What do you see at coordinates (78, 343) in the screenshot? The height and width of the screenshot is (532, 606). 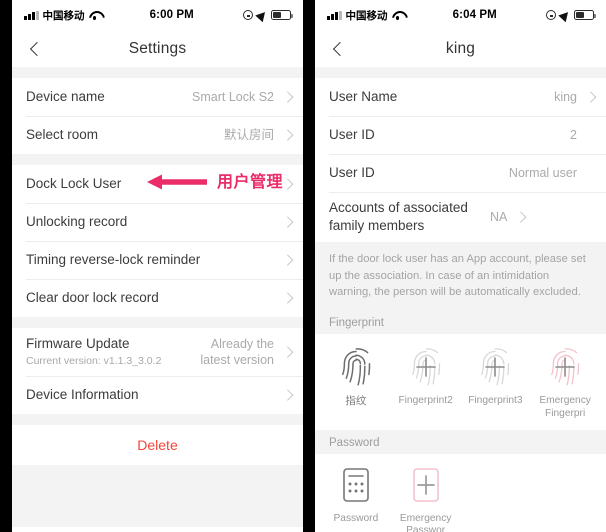 I see `row-label: Firmware Update` at bounding box center [78, 343].